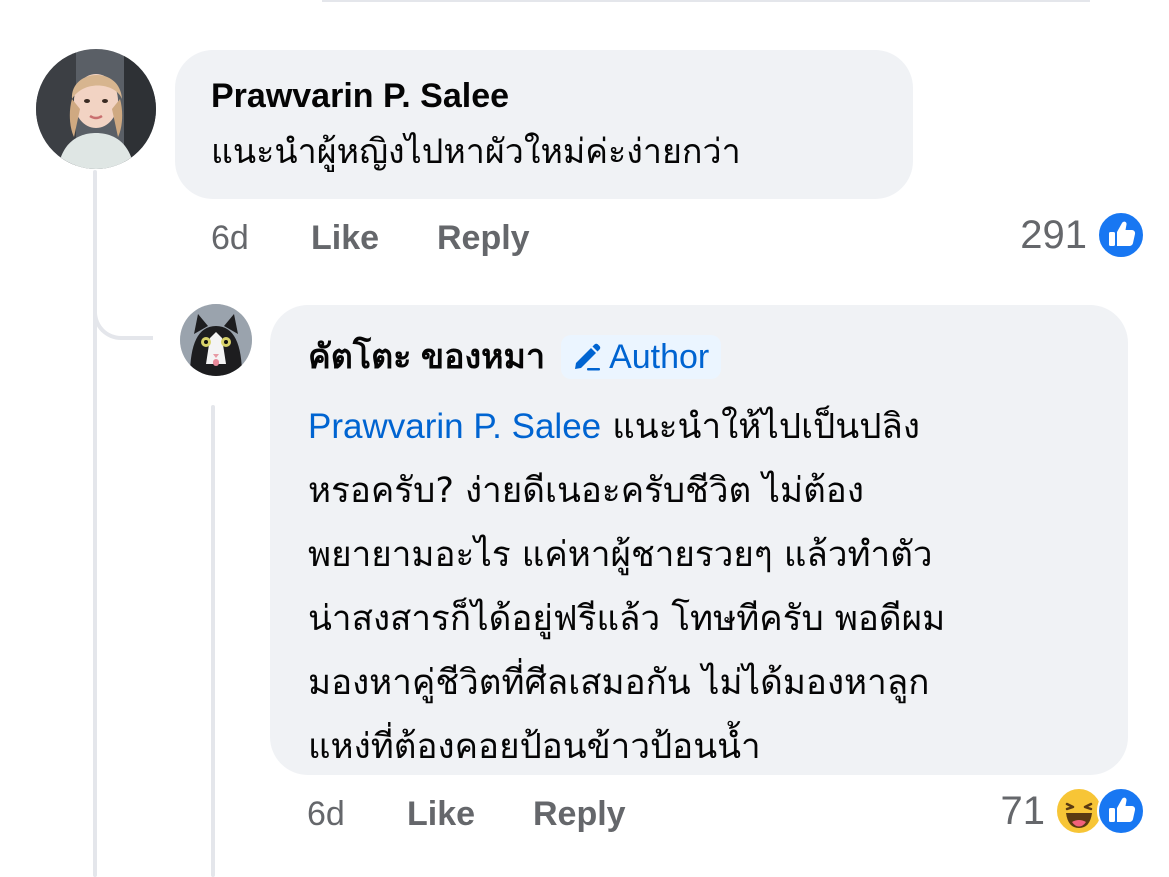  Describe the element at coordinates (426, 357) in the screenshot. I see `reply-author: คัตโตะ ของหมา` at that location.